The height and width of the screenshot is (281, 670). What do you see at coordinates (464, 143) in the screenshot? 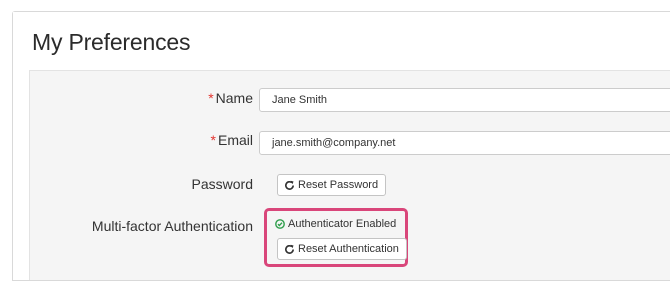
I see `email-field: jane.smith@company.net` at bounding box center [464, 143].